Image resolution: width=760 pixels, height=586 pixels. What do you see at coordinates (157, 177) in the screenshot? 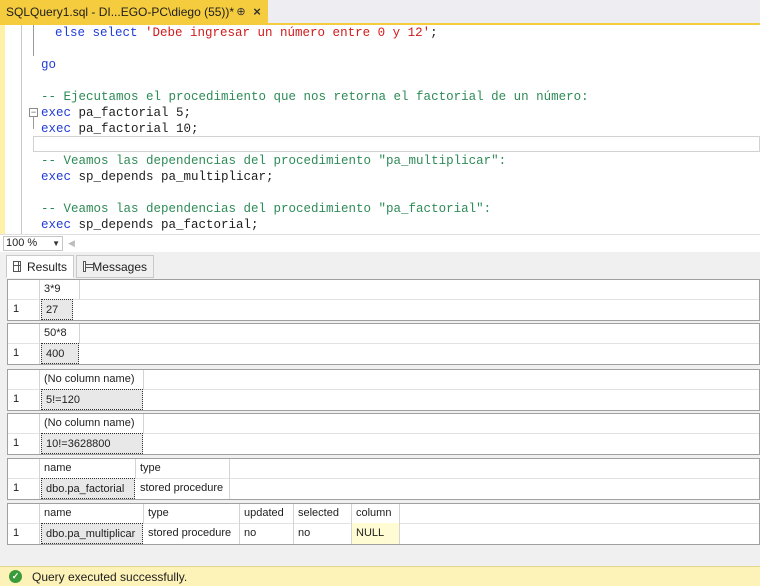
I see `code-line-7: exec sp_depends pa_multiplicar;` at bounding box center [157, 177].